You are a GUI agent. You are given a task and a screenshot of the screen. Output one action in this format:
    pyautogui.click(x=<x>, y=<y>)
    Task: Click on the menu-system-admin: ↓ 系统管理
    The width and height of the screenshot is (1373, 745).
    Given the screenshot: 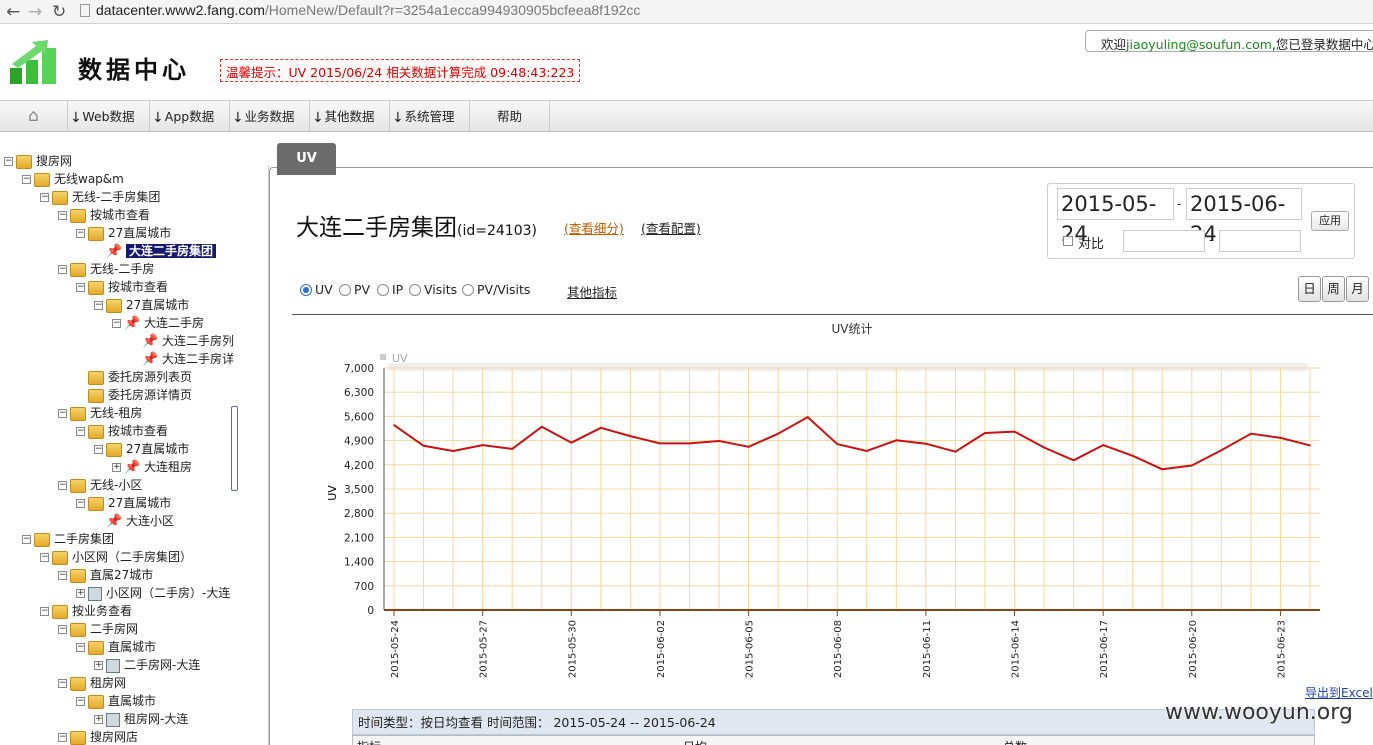 What is the action you would take?
    pyautogui.click(x=430, y=116)
    